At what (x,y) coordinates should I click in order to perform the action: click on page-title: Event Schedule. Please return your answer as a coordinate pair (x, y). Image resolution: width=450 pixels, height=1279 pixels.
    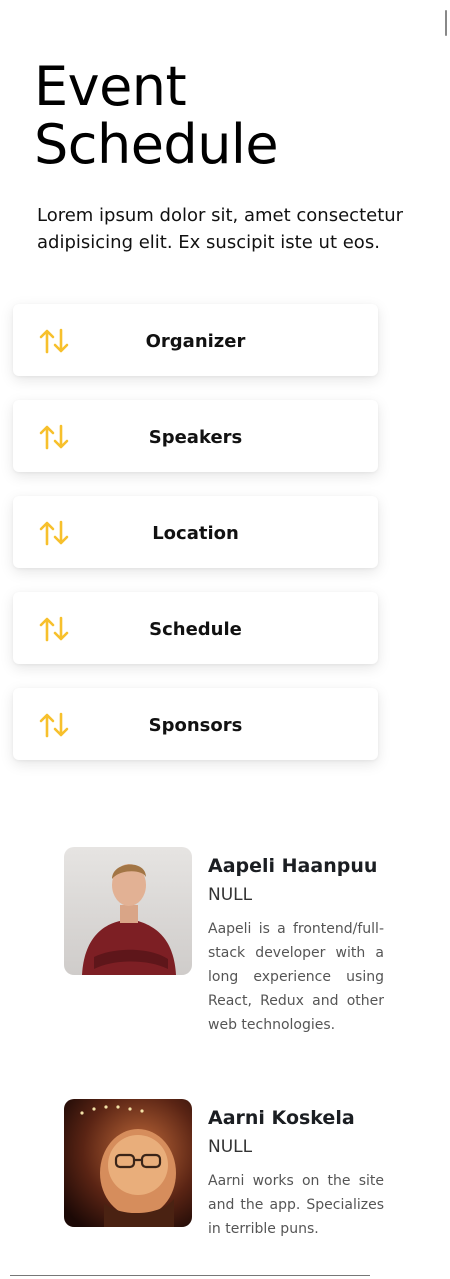
    Looking at the image, I should click on (156, 115).